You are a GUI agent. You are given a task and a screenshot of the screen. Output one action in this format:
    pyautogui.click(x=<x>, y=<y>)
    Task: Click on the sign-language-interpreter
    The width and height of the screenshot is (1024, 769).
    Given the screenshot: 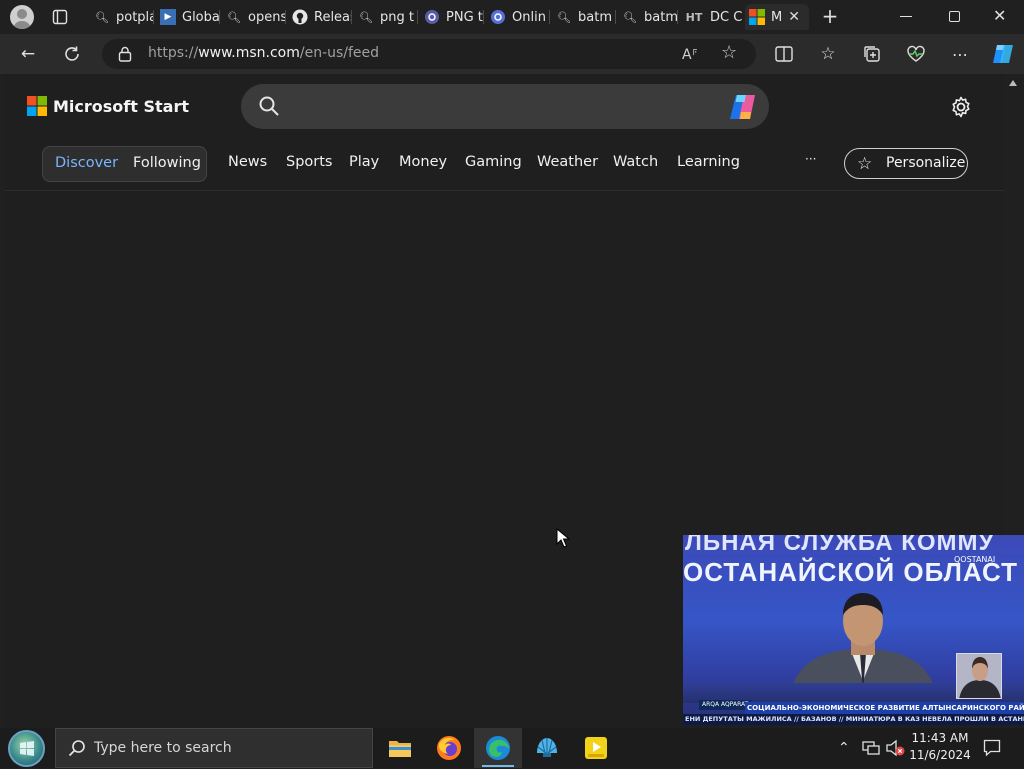 What is the action you would take?
    pyautogui.click(x=979, y=676)
    